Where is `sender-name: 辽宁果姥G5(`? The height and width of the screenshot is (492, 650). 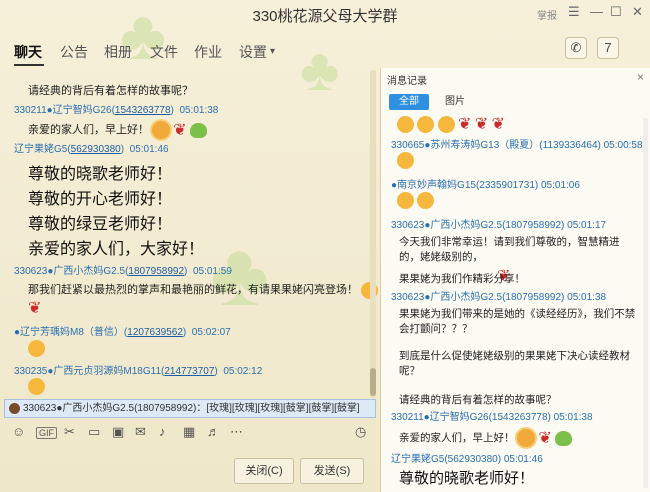 sender-name: 辽宁果姥G5( is located at coordinates (42, 149).